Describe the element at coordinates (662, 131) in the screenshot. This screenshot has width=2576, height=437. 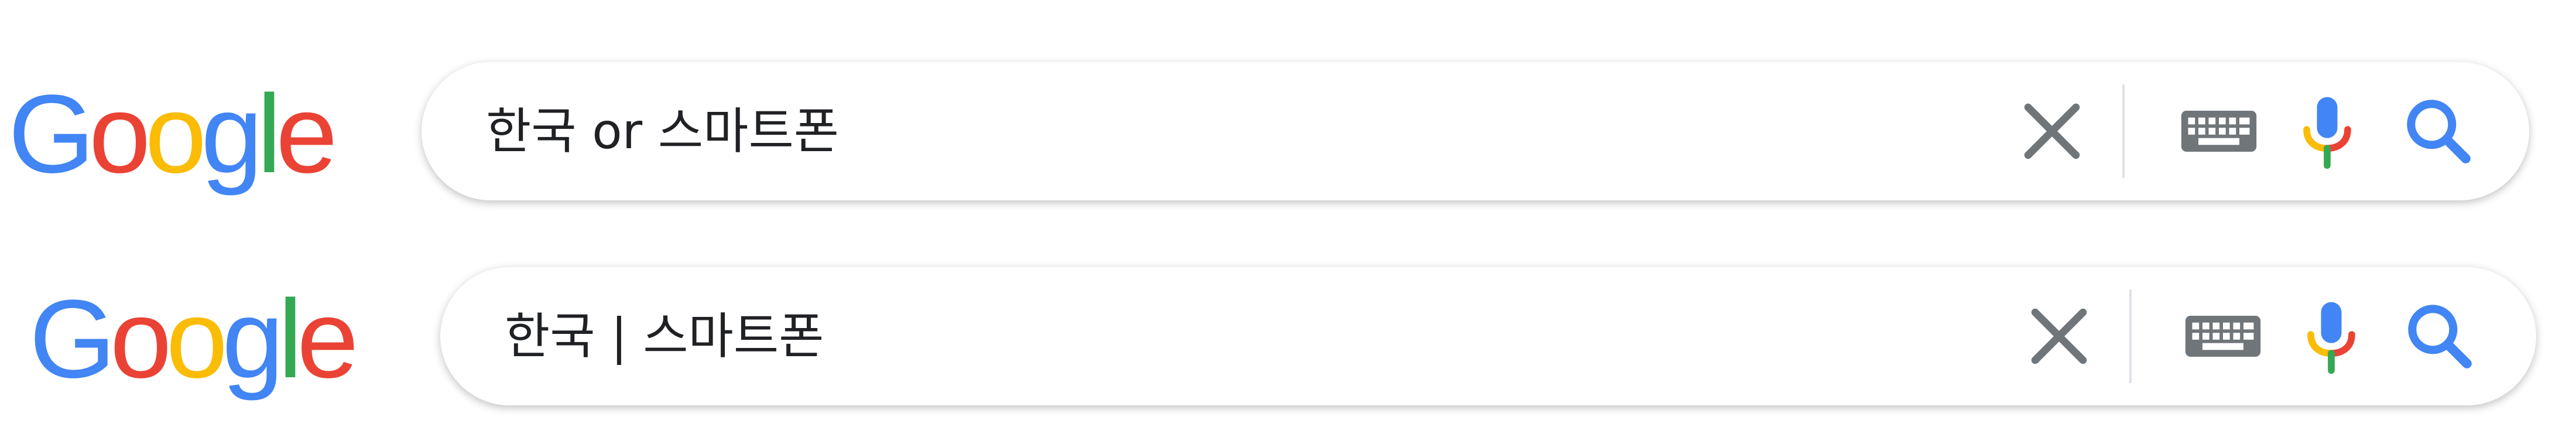
I see `search-input: 한국 or 스마트폰` at that location.